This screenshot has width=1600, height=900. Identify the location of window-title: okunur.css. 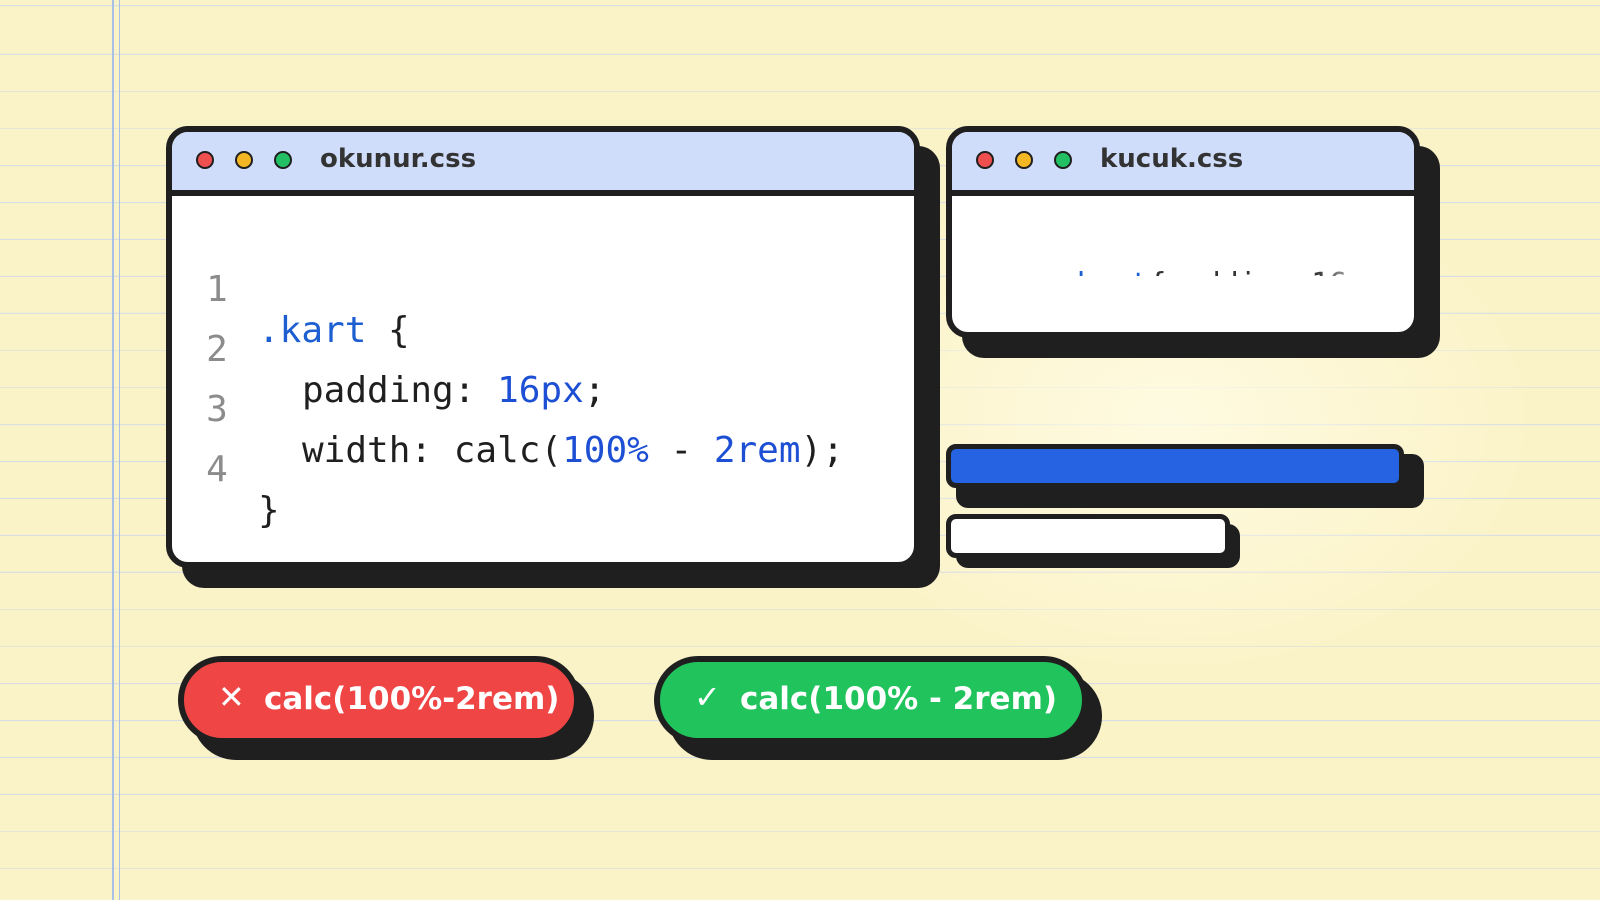
(398, 159).